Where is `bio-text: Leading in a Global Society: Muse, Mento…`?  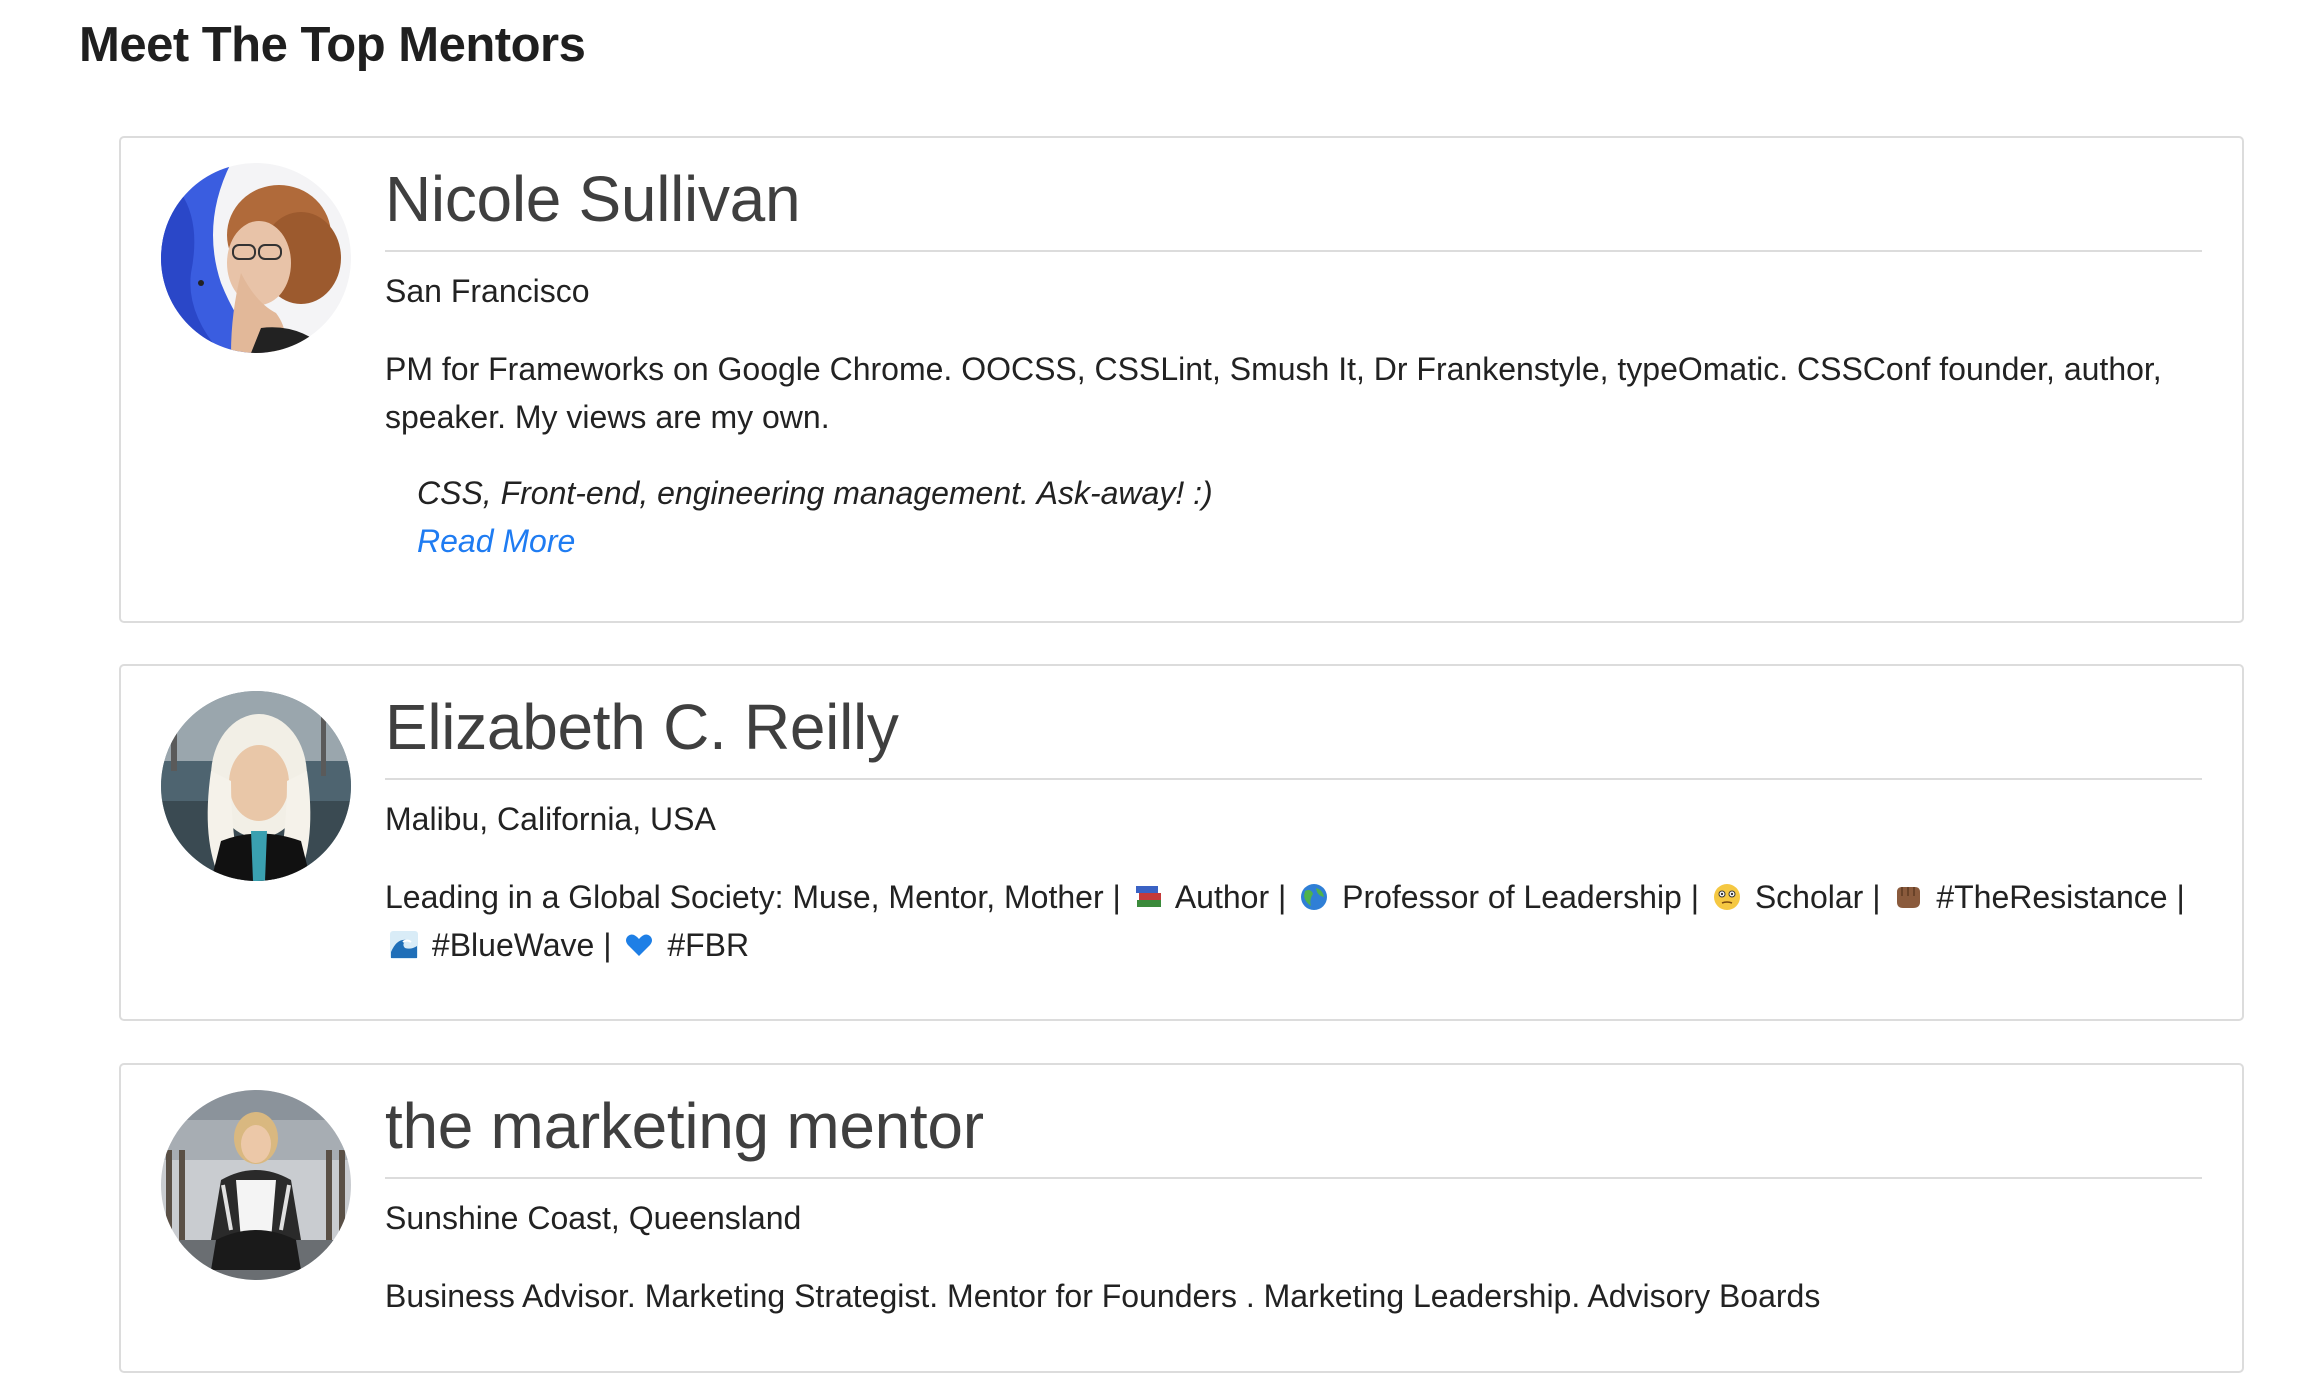 bio-text: Leading in a Global Society: Muse, Mento… is located at coordinates (753, 897).